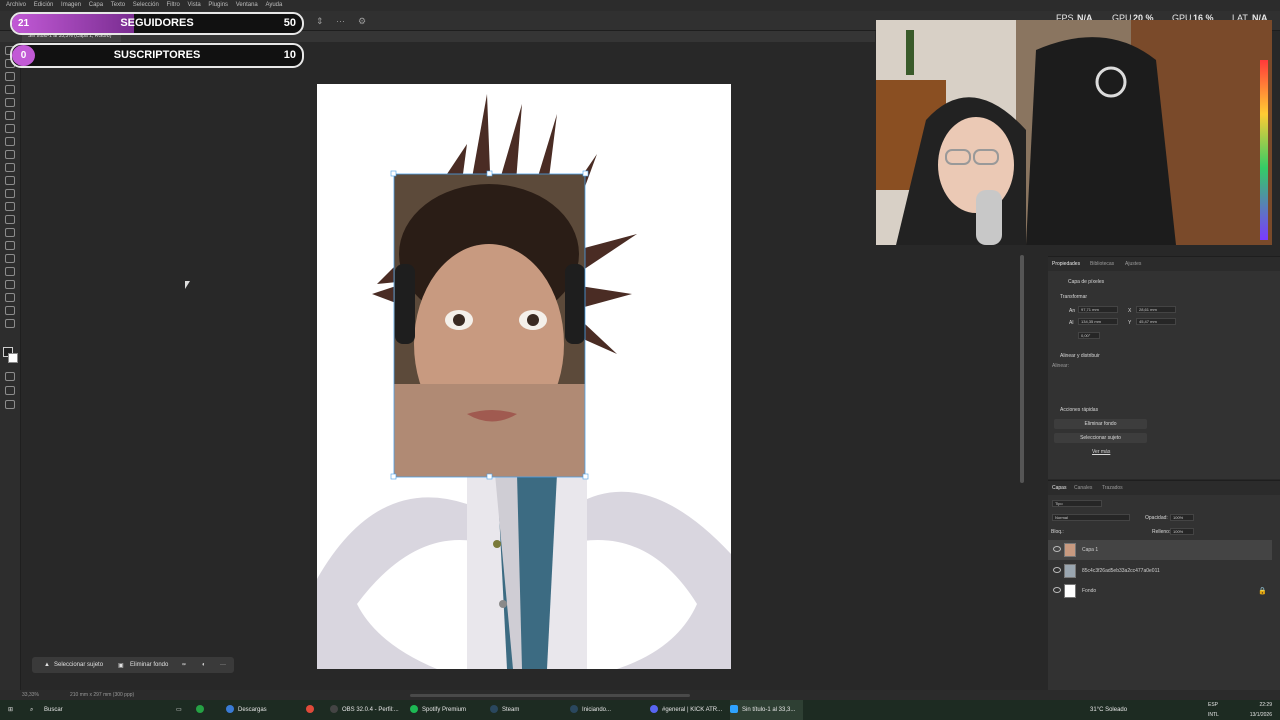  Describe the element at coordinates (10, 310) in the screenshot. I see `hand-tool-icon` at that location.